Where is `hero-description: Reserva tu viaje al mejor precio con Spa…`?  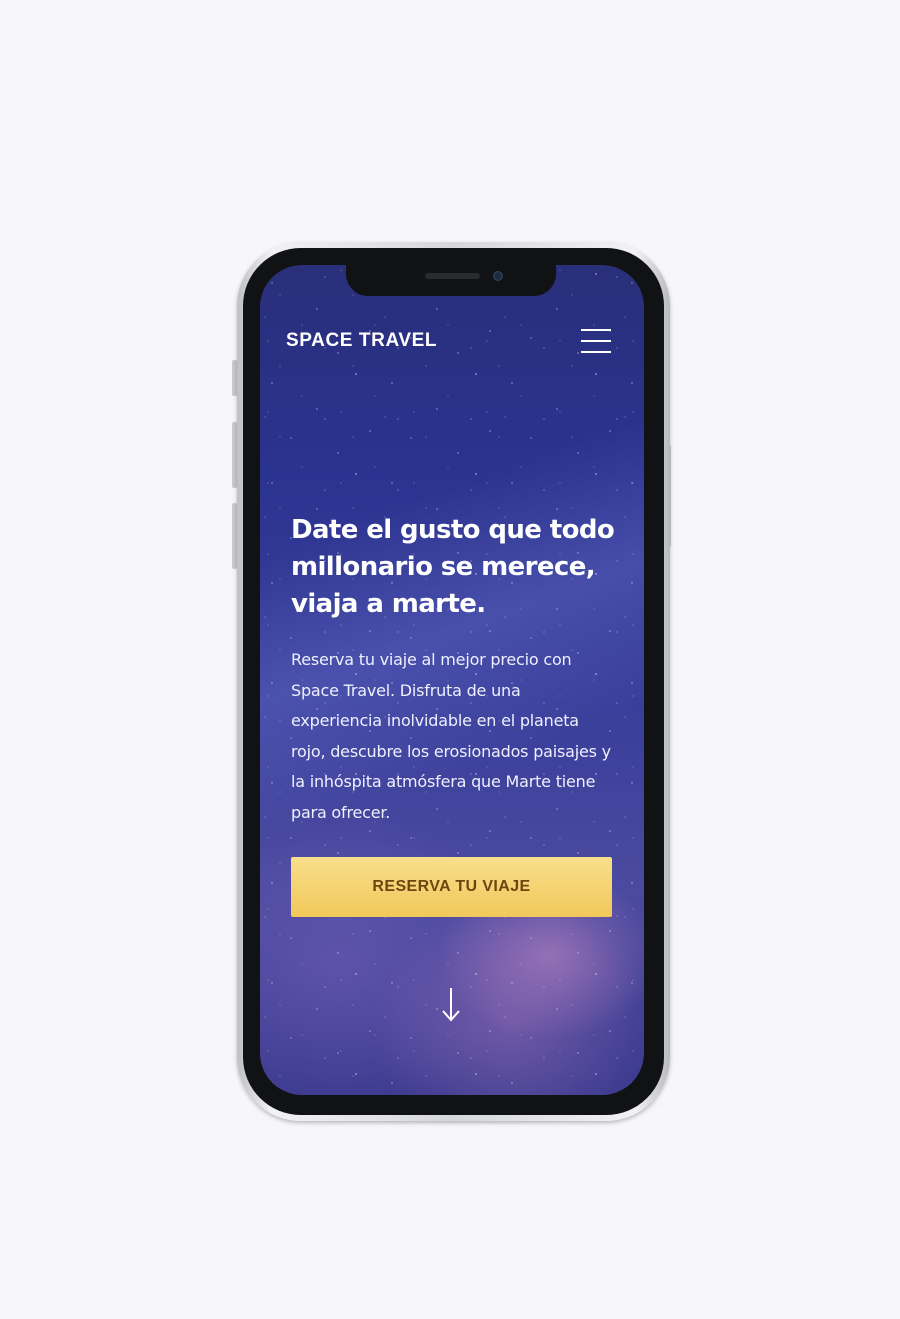 hero-description: Reserva tu viaje al mejor precio con Spa… is located at coordinates (451, 736).